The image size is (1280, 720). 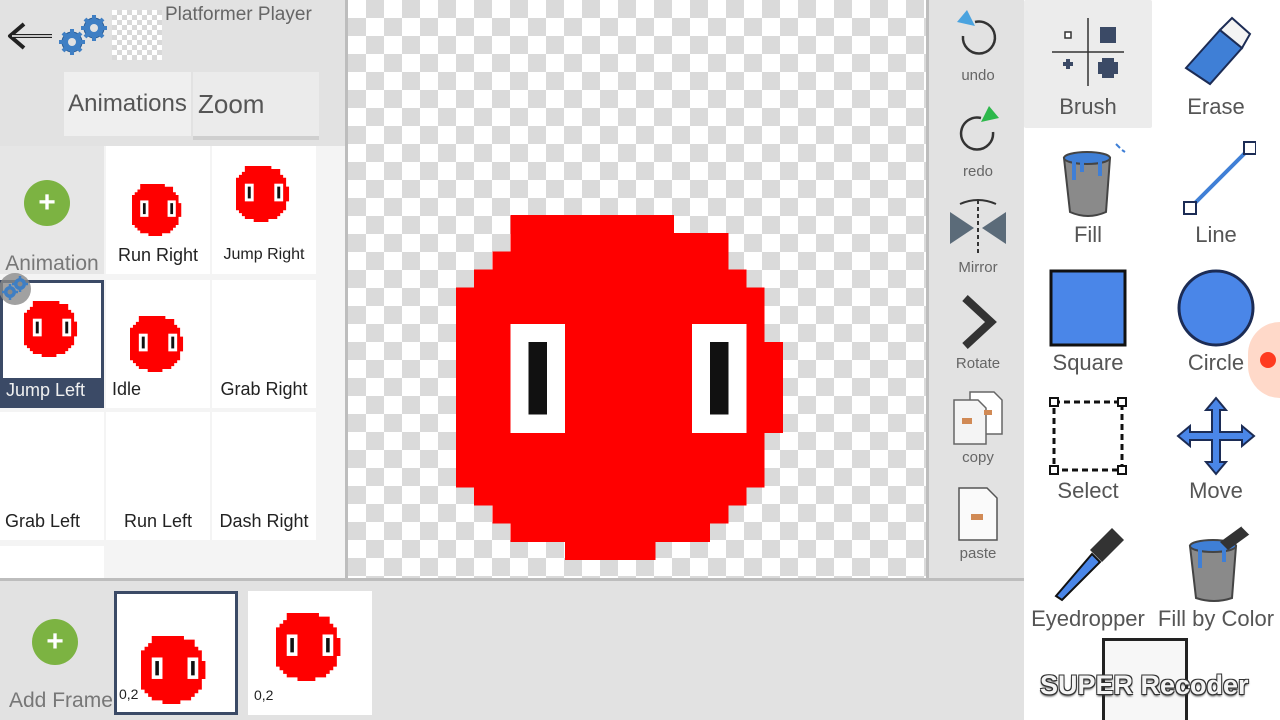 I want to click on animation-item-run-right: Run Right, so click(x=158, y=210).